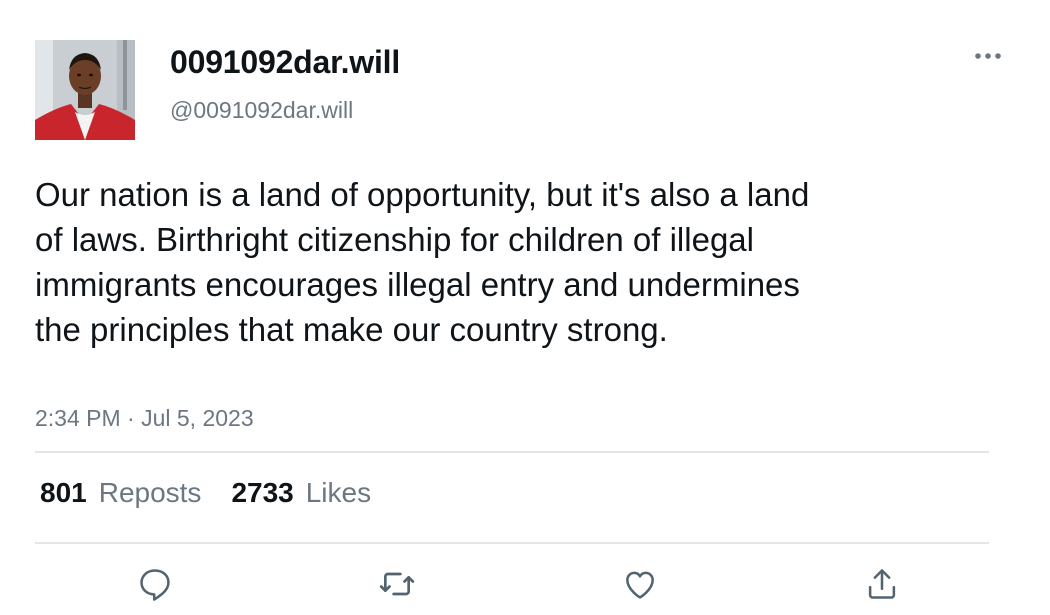 The height and width of the screenshot is (615, 1050). I want to click on reply-icon, so click(155, 585).